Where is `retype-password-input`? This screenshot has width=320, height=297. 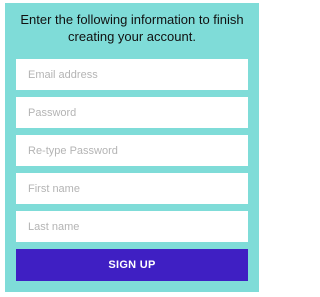
retype-password-input is located at coordinates (132, 150).